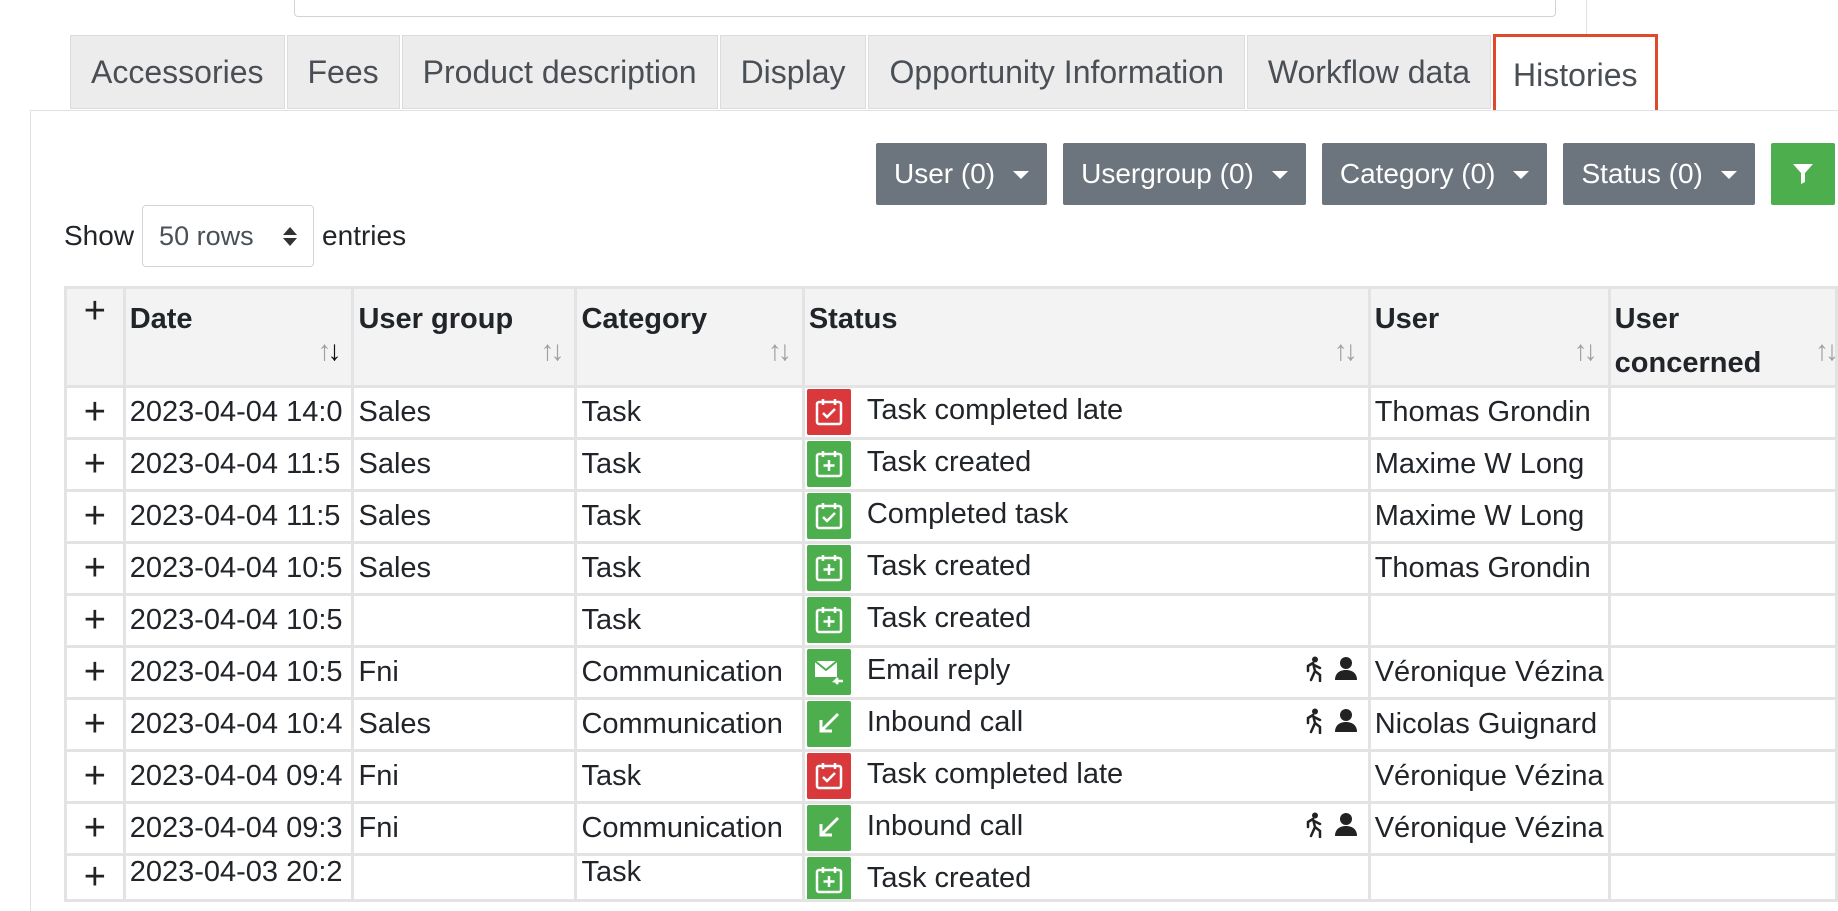  Describe the element at coordinates (938, 670) in the screenshot. I see `status-text: Email reply` at that location.